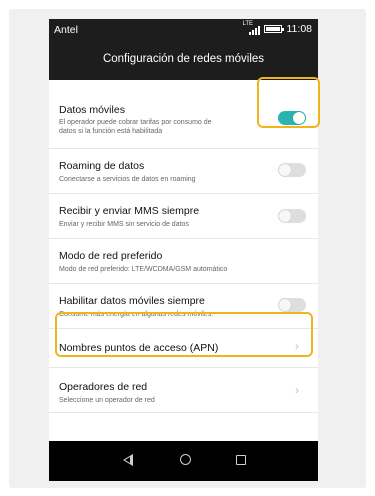 The image size is (375, 496). I want to click on page-title: Configuración de redes móviles, so click(183, 59).